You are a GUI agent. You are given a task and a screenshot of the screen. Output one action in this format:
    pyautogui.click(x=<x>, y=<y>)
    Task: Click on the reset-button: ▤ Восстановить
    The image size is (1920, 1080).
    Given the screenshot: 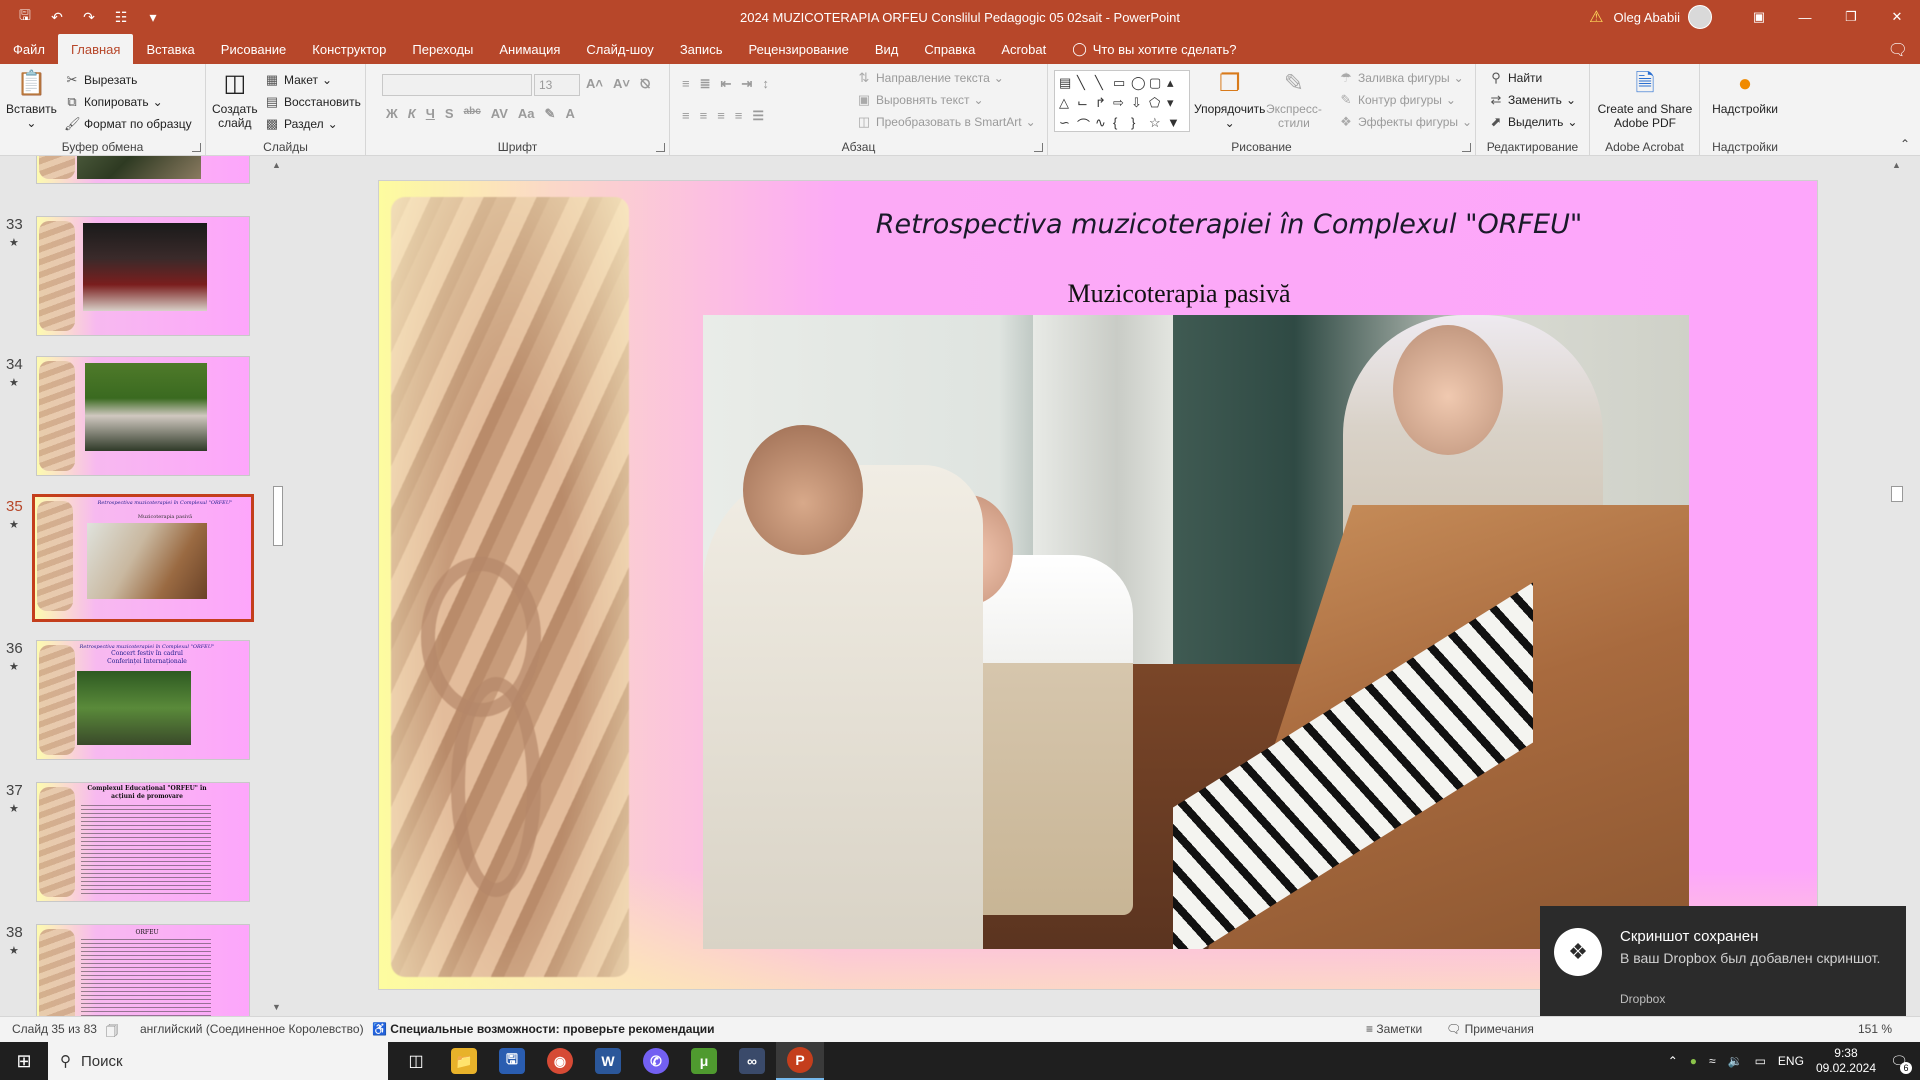 What is the action you would take?
    pyautogui.click(x=312, y=102)
    